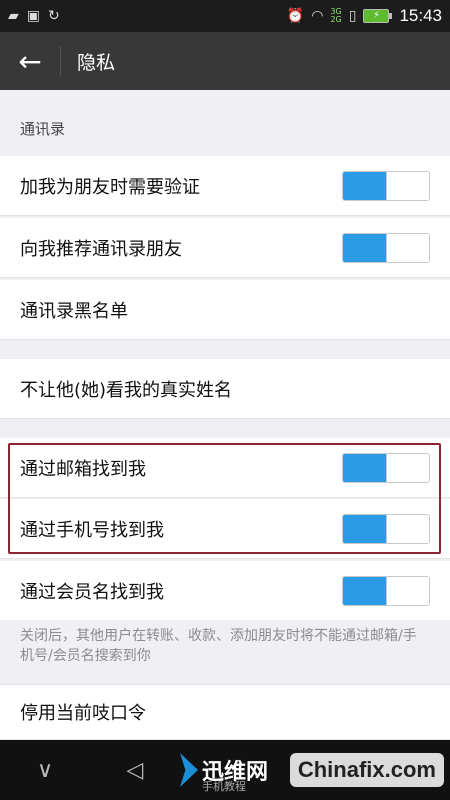 This screenshot has width=450, height=800. Describe the element at coordinates (225, 652) in the screenshot. I see `hint-text: 关闭后，其他用户在转账、收款、添加朋友时将不能通过邮箱/手机号/会员名搜索到你` at that location.